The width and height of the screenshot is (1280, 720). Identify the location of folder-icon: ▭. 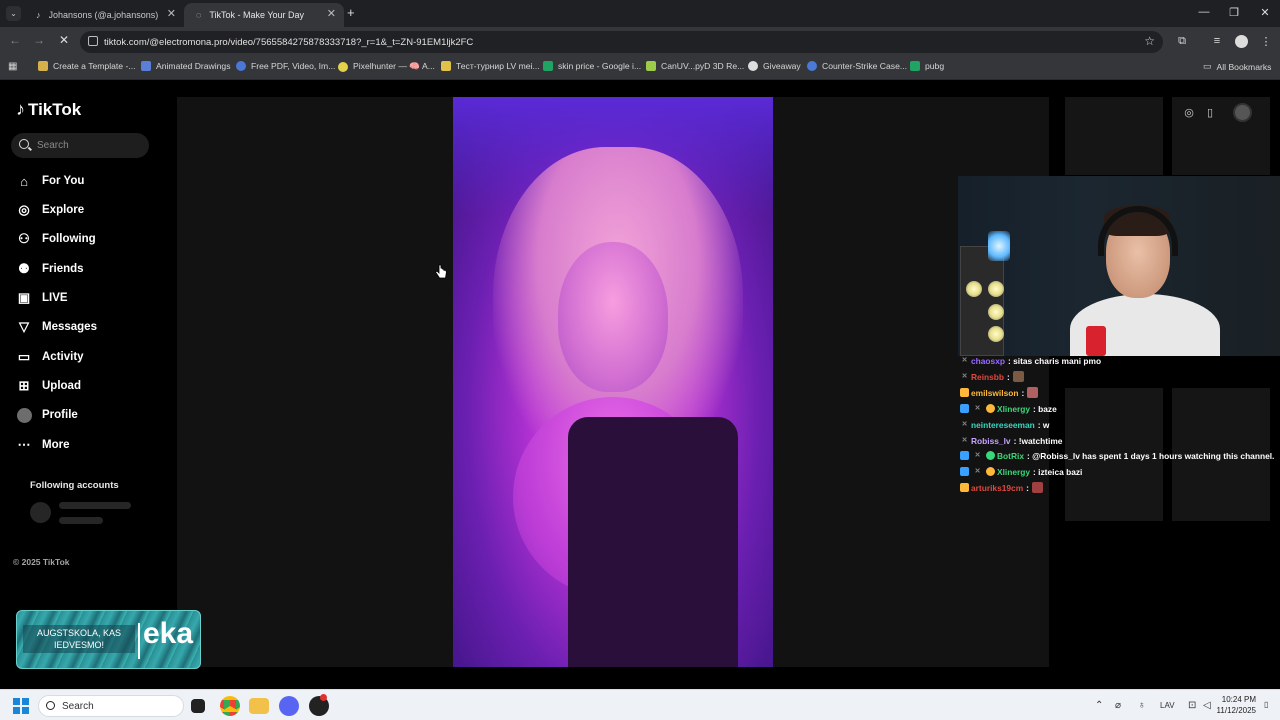
(1207, 66).